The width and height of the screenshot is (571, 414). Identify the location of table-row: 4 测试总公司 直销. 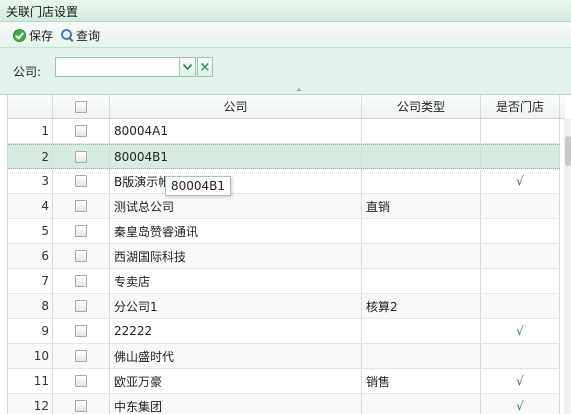
(284, 206).